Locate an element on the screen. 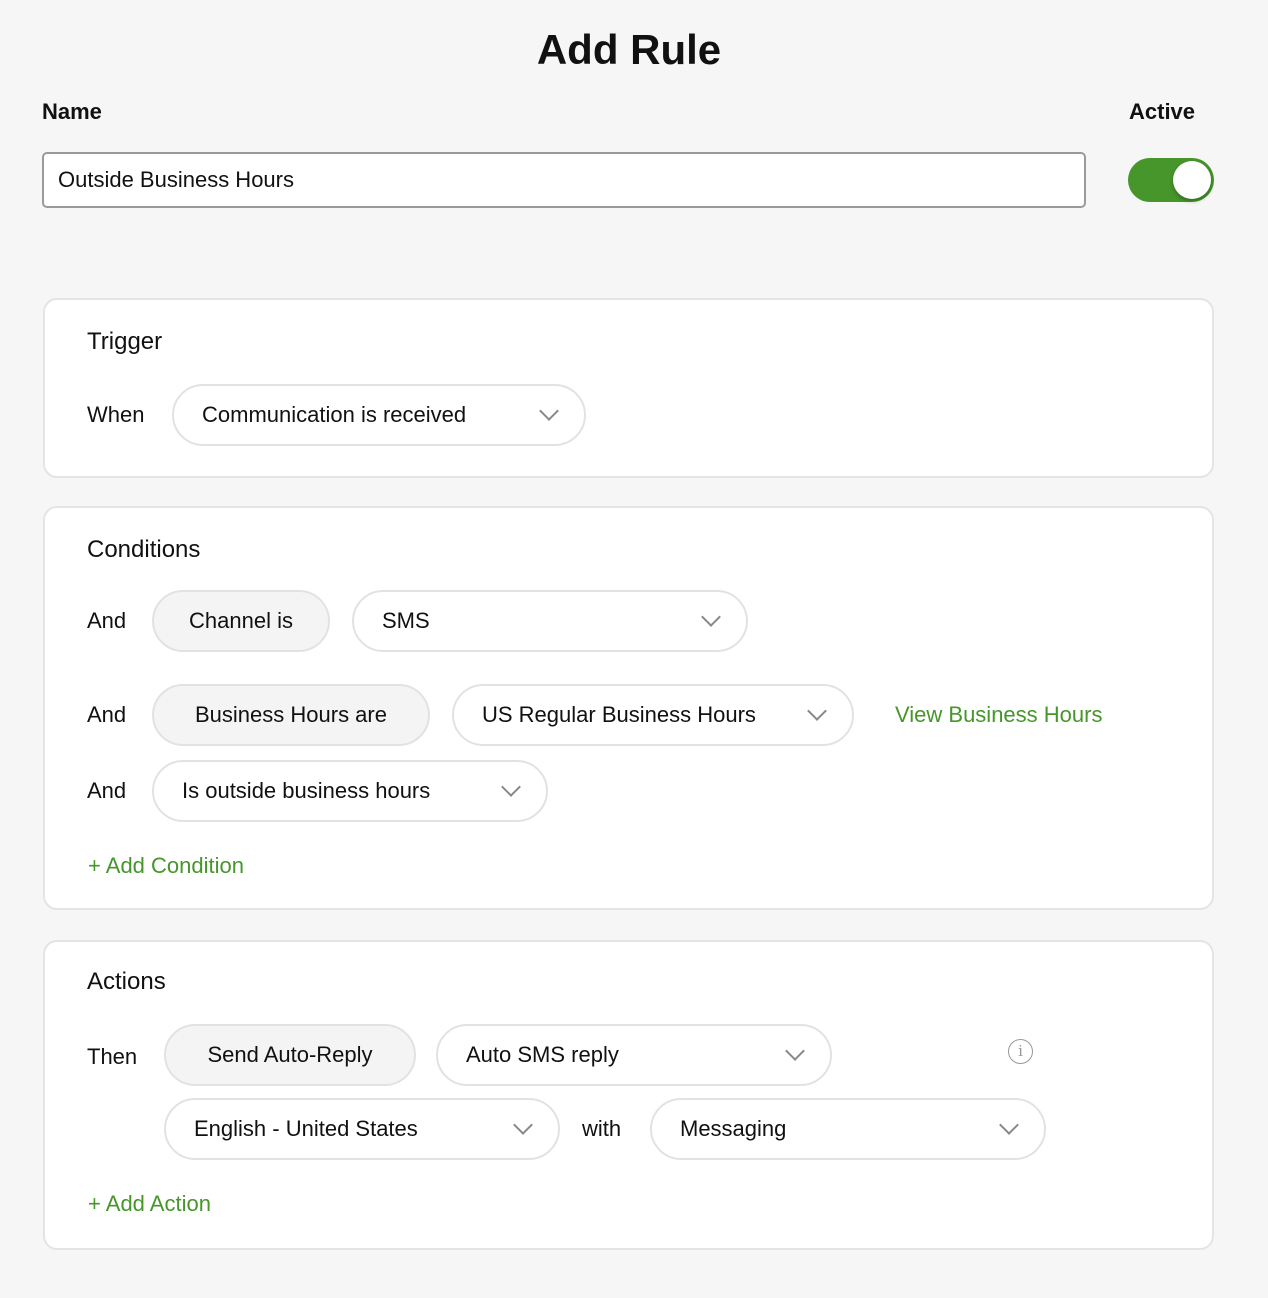 The height and width of the screenshot is (1298, 1268). trigger-heading: Trigger is located at coordinates (125, 341).